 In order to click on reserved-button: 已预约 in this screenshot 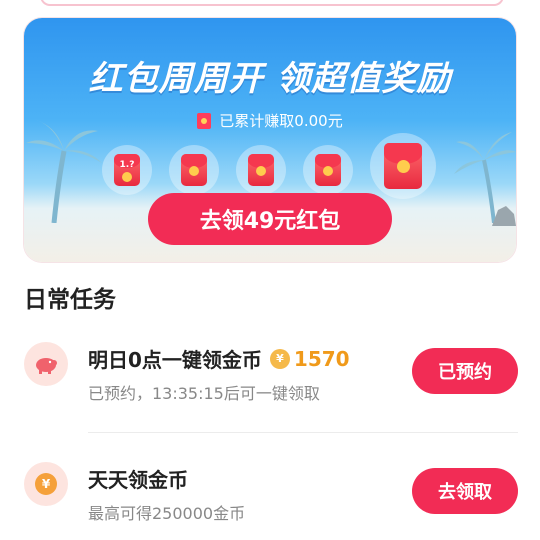, I will do `click(465, 371)`.